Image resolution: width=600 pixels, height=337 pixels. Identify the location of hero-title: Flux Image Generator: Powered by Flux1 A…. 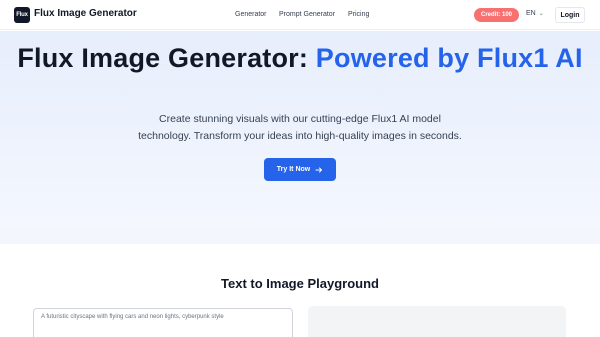
(300, 58).